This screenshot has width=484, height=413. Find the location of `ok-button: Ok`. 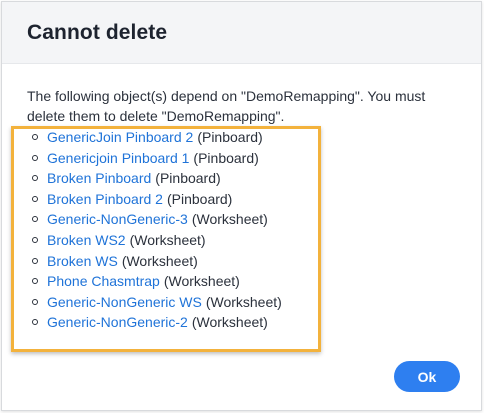

ok-button: Ok is located at coordinates (427, 376).